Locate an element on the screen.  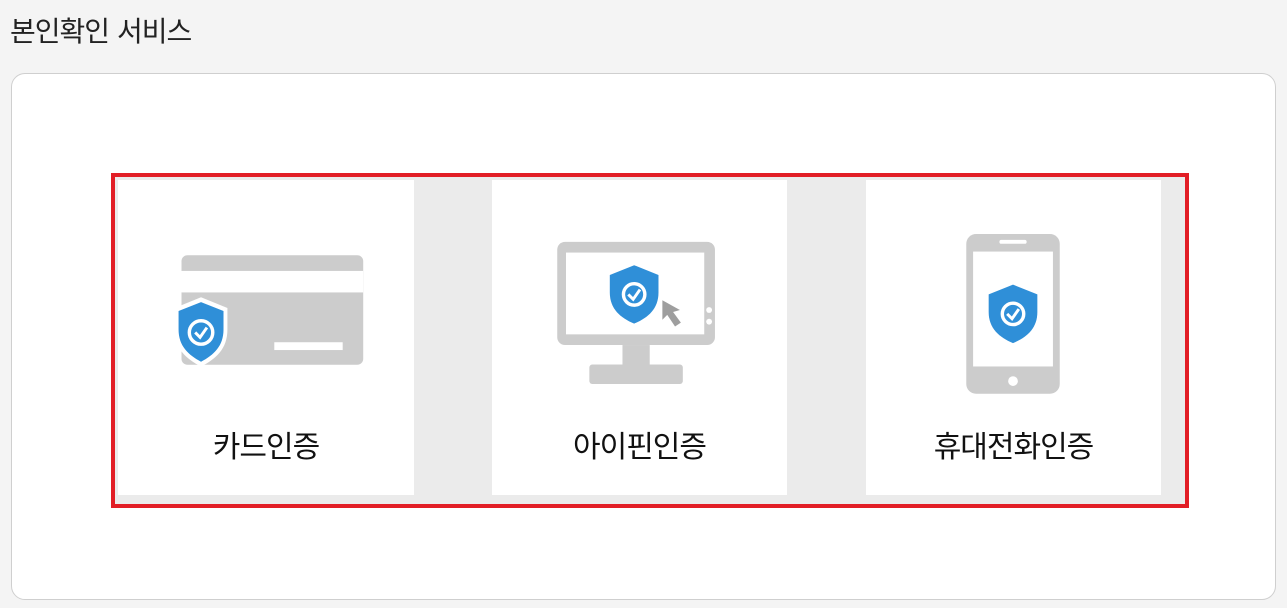
ipin-verification-option: 아이핀인증 is located at coordinates (639, 337).